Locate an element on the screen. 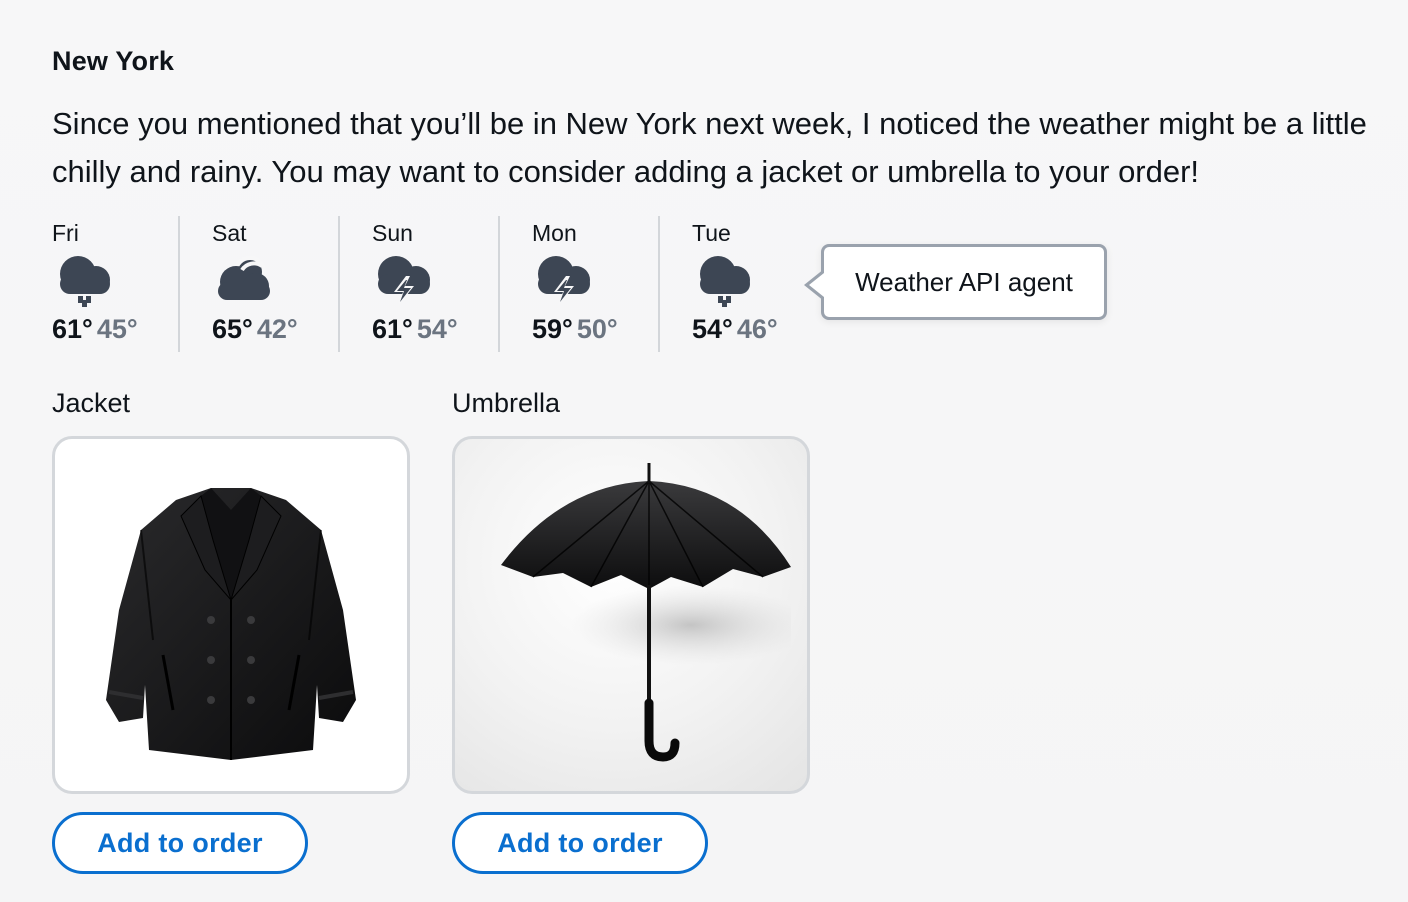 The image size is (1408, 902). temperature-range: 59° 50° is located at coordinates (595, 329).